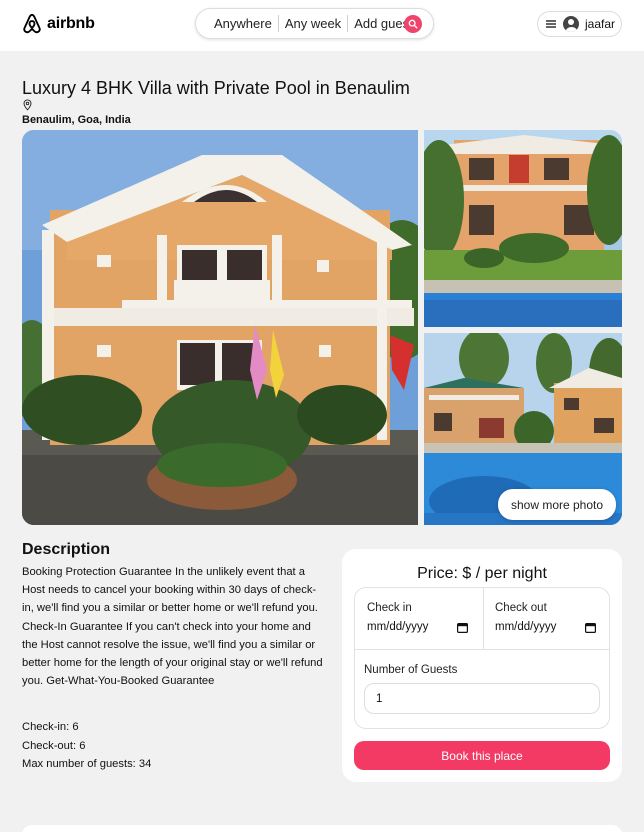  What do you see at coordinates (66, 549) in the screenshot?
I see `description-heading: Description` at bounding box center [66, 549].